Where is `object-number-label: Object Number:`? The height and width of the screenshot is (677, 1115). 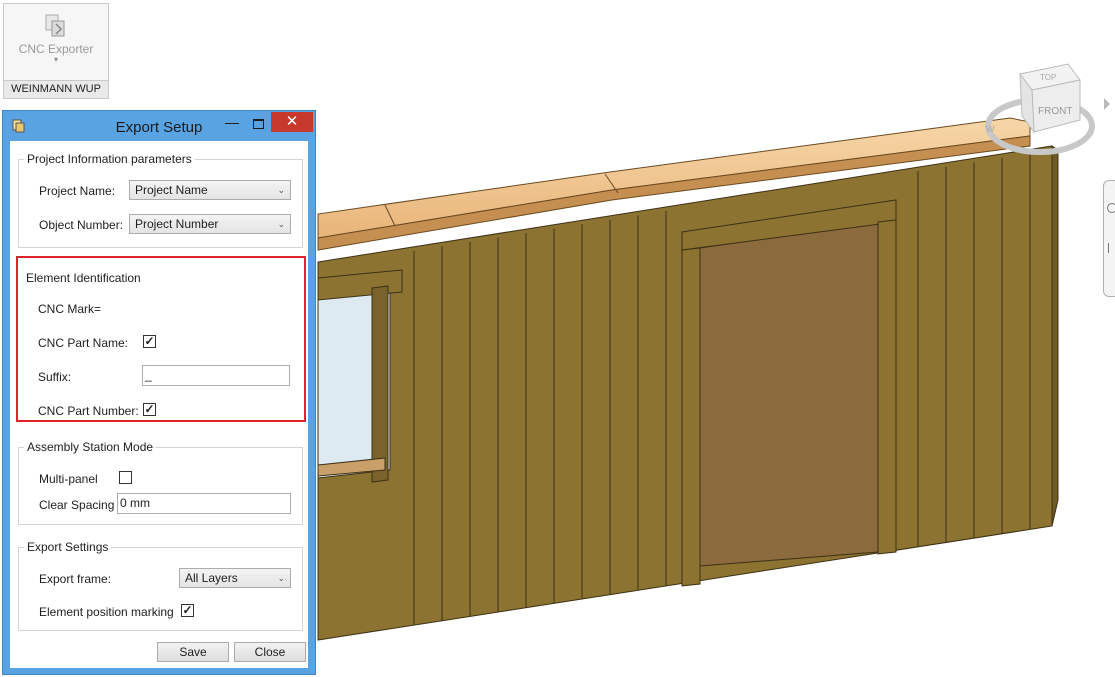
object-number-label: Object Number: is located at coordinates (81, 225).